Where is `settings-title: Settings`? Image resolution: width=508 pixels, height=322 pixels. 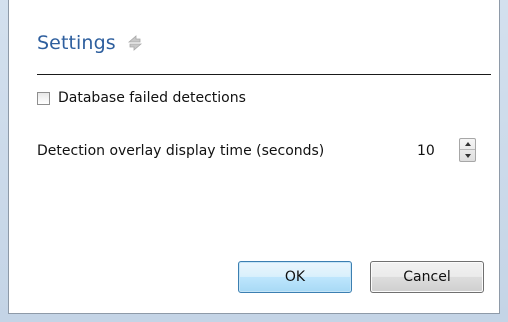 settings-title: Settings is located at coordinates (76, 43).